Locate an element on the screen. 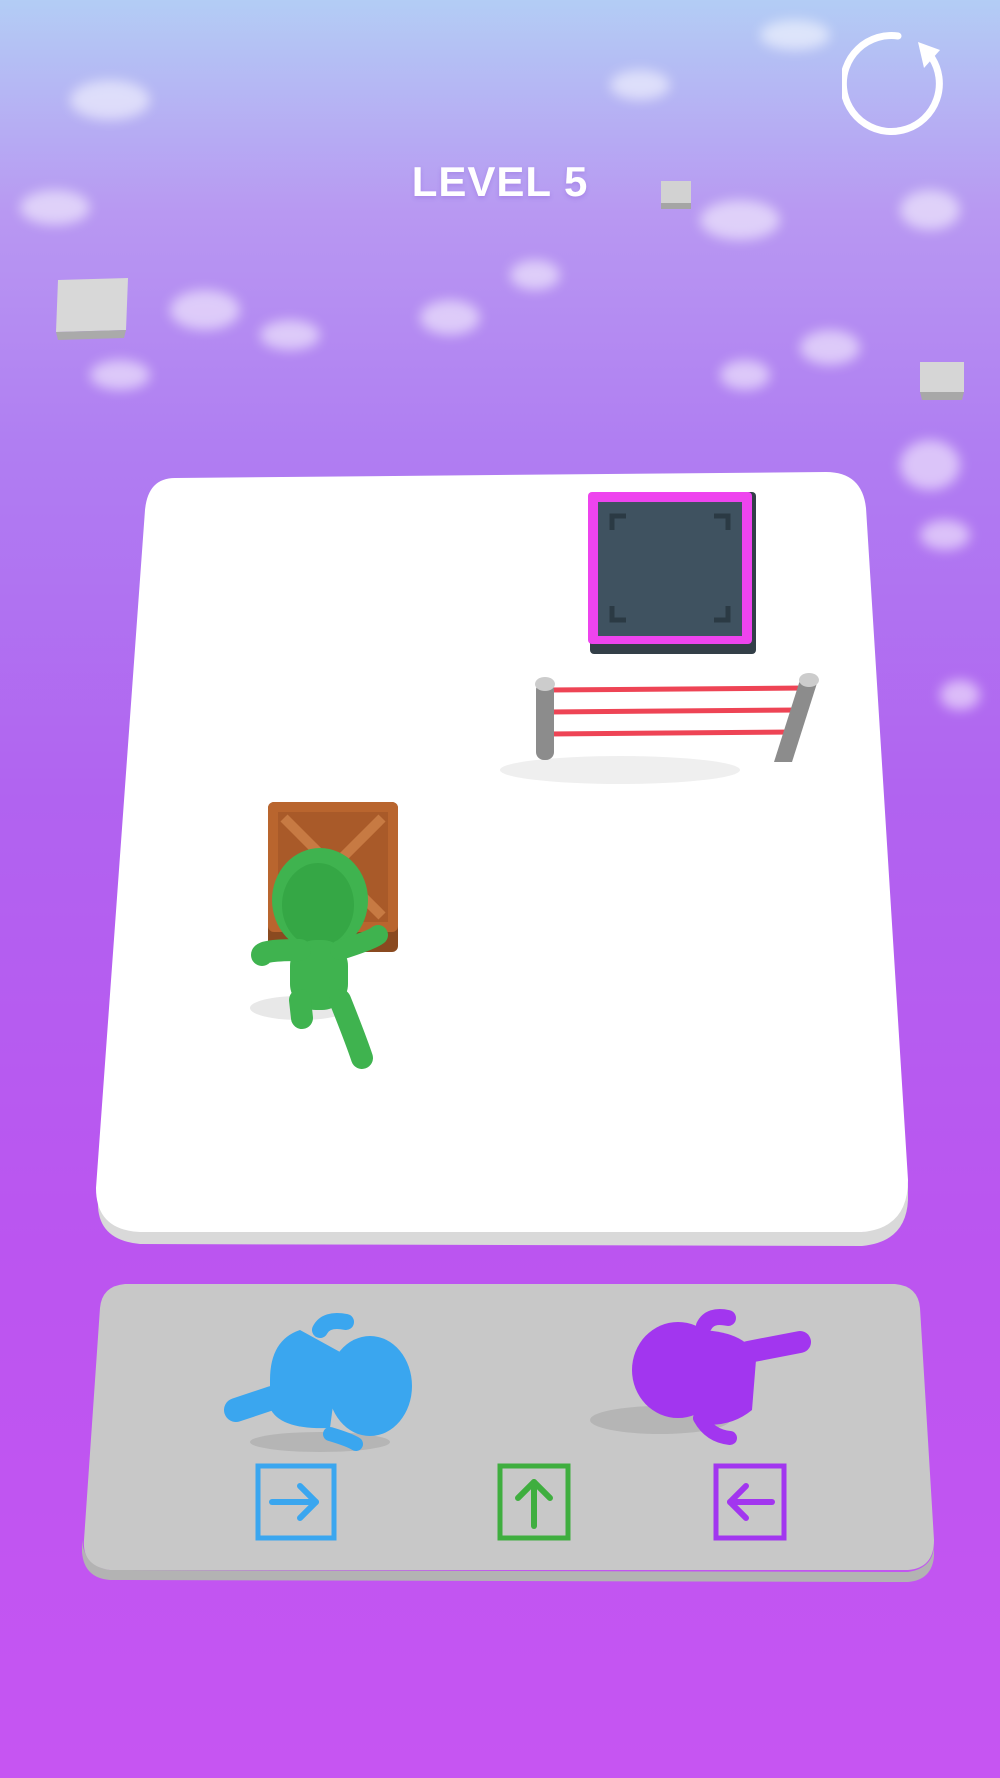 The width and height of the screenshot is (1000, 1778). arrow-left-icon is located at coordinates (751, 1502).